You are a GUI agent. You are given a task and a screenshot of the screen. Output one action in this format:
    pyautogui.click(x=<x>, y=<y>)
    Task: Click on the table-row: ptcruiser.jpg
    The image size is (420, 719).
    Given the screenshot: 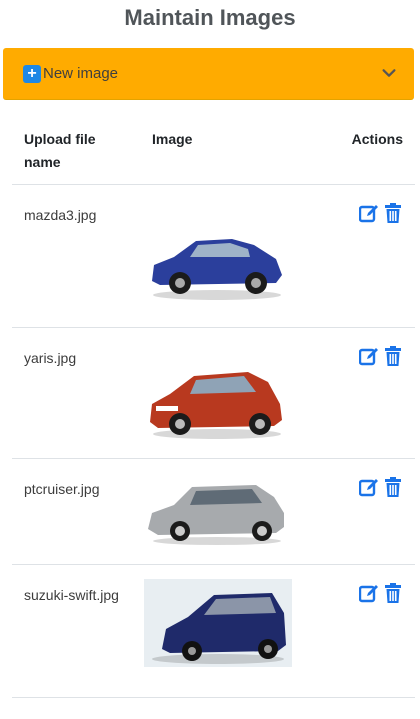 What is the action you would take?
    pyautogui.click(x=213, y=511)
    